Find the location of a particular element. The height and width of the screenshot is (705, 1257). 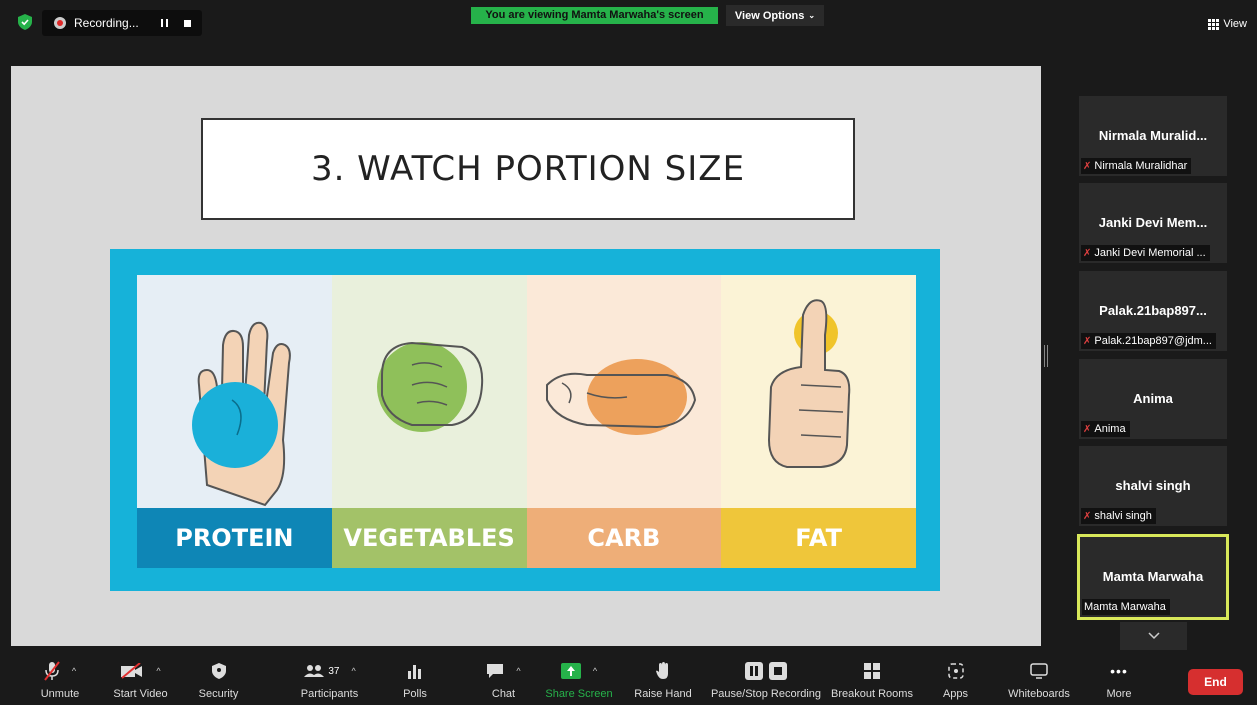

scroll-participants-down-button is located at coordinates (1153, 636).